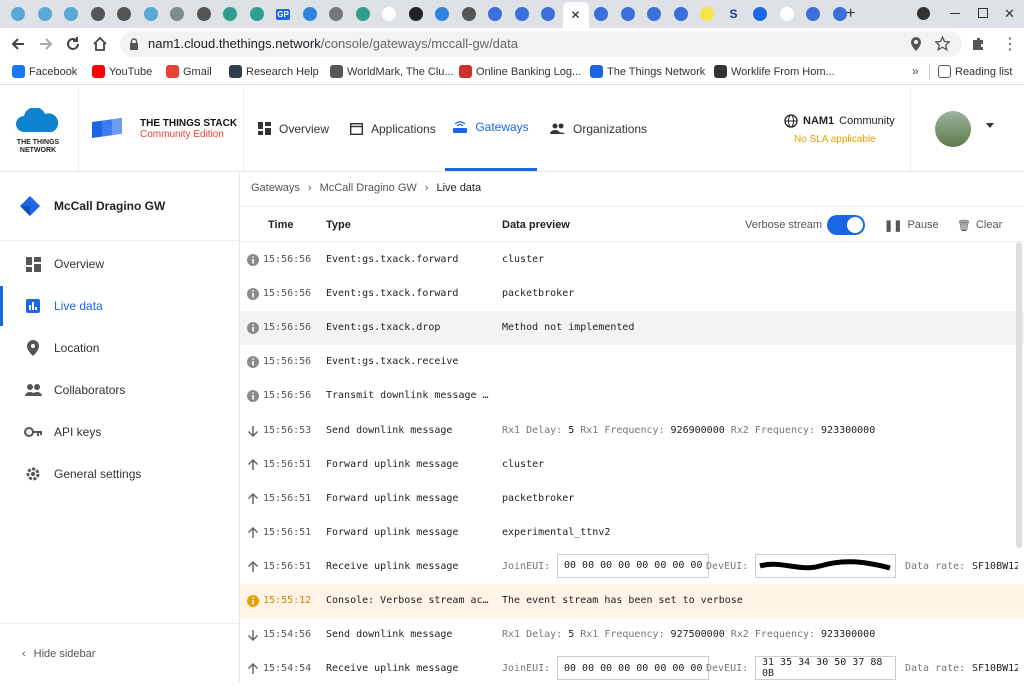  What do you see at coordinates (46, 44) in the screenshot?
I see `forward-icon` at bounding box center [46, 44].